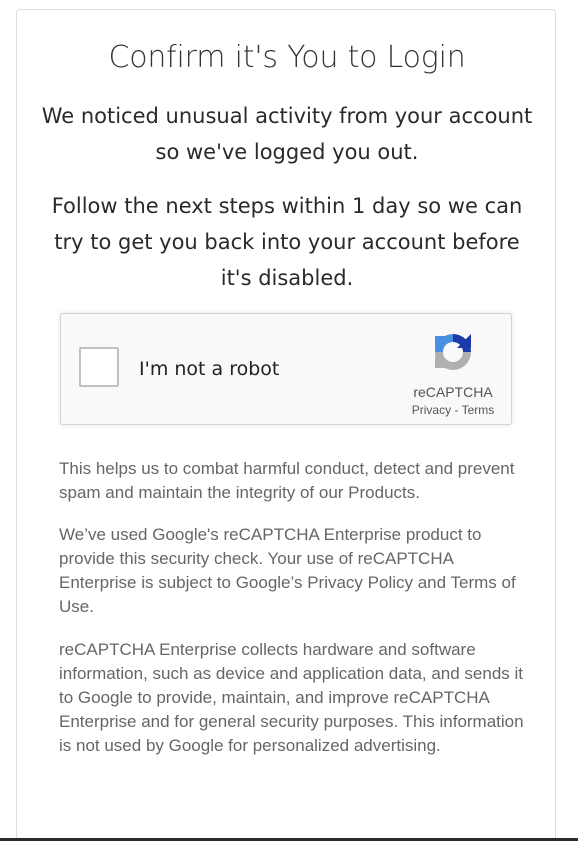  I want to click on not-a-robot-label: I'm not a robot, so click(209, 369).